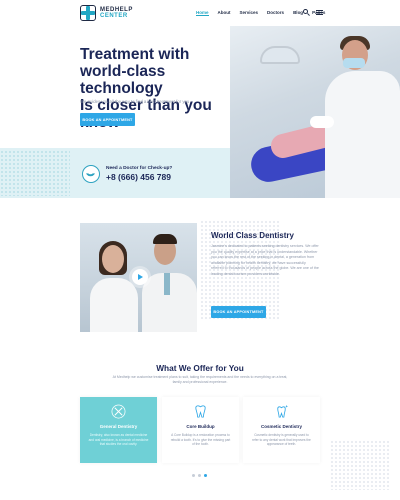  I want to click on nav-item-services: Services, so click(249, 13).